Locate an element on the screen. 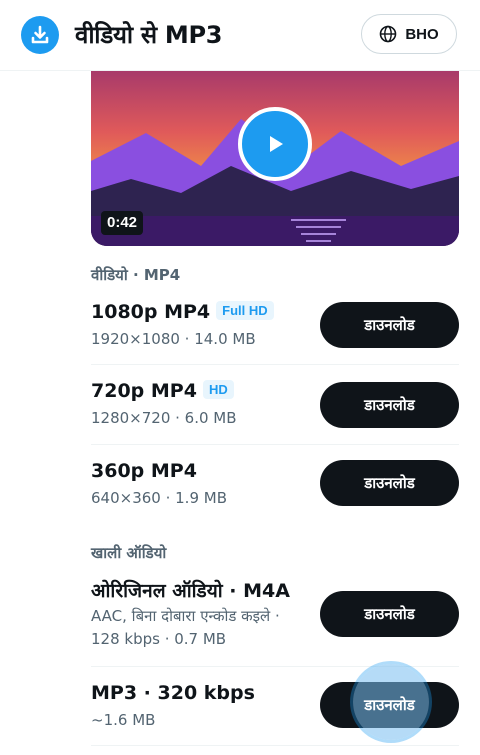 Image resolution: width=480 pixels, height=755 pixels. play-button is located at coordinates (275, 144).